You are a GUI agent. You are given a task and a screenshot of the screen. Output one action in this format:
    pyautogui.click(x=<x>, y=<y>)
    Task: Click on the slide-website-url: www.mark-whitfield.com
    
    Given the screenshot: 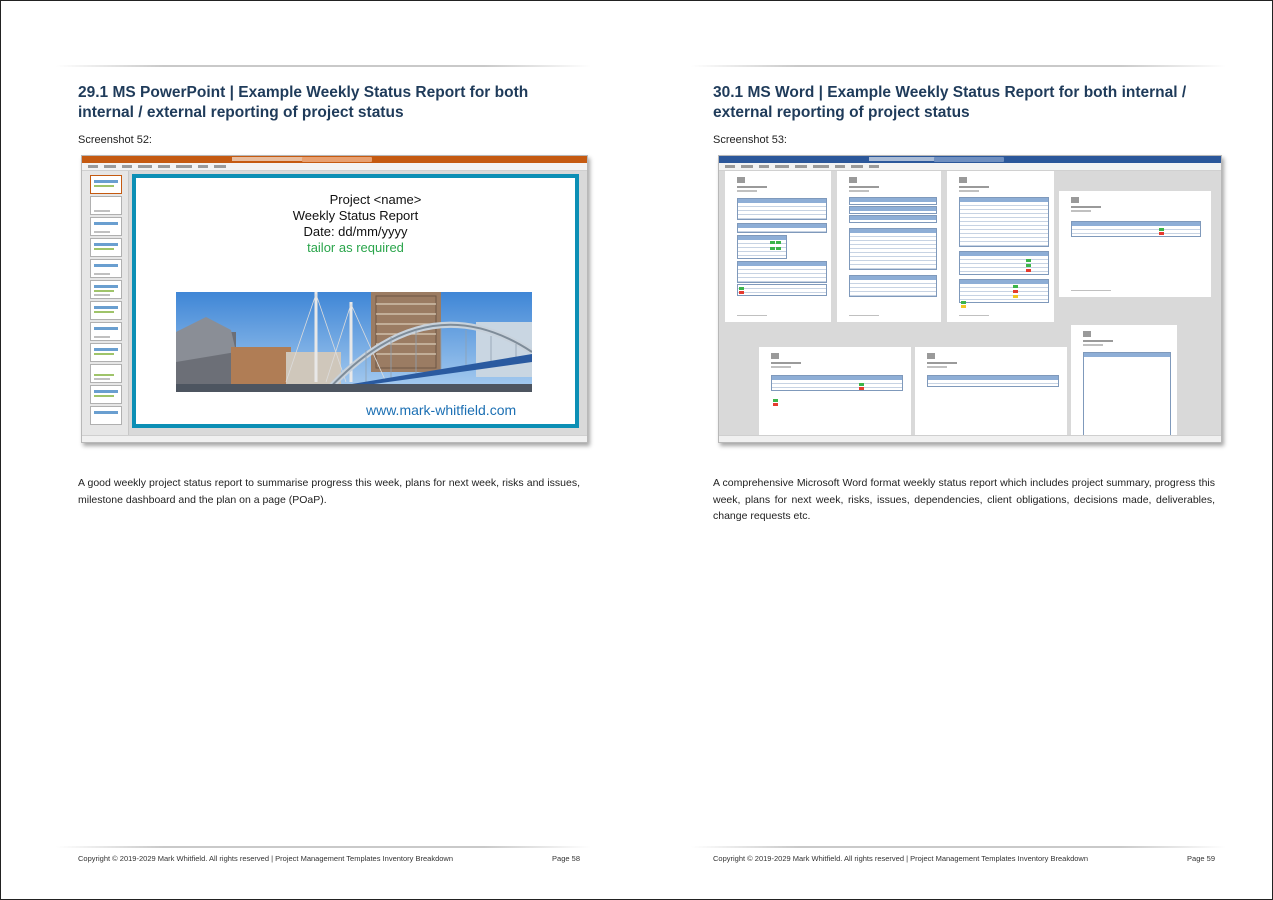 What is the action you would take?
    pyautogui.click(x=441, y=410)
    